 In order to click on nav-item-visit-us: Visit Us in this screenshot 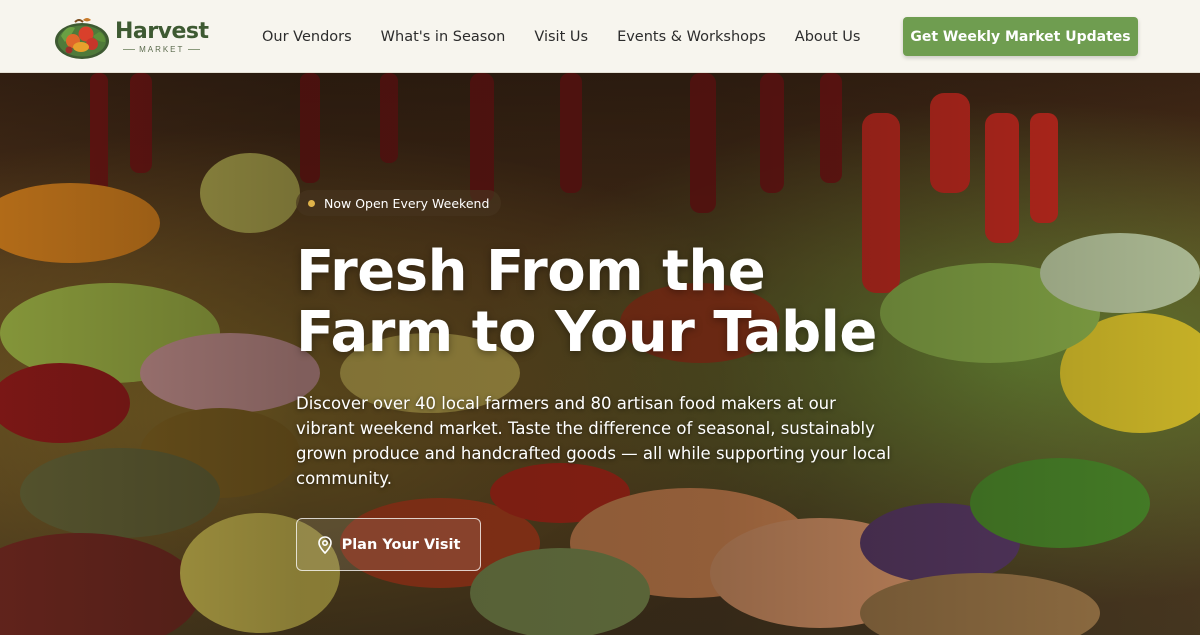, I will do `click(561, 37)`.